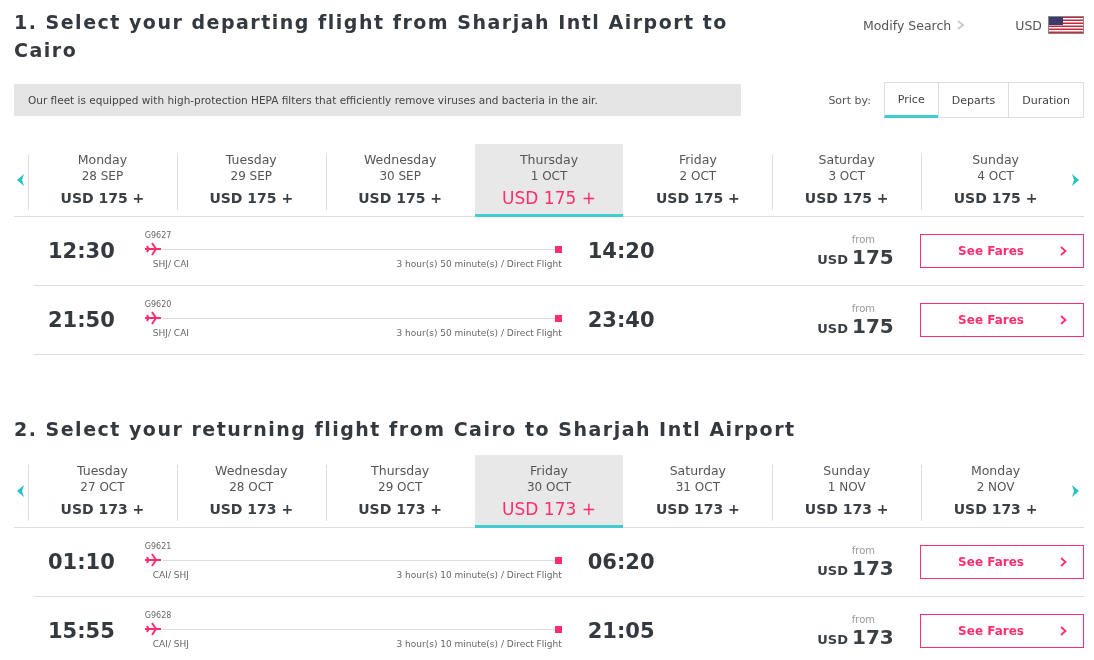 This screenshot has height=660, width=1094. I want to click on date-tab: Monday 28 SEP USD 175 +, so click(102, 180).